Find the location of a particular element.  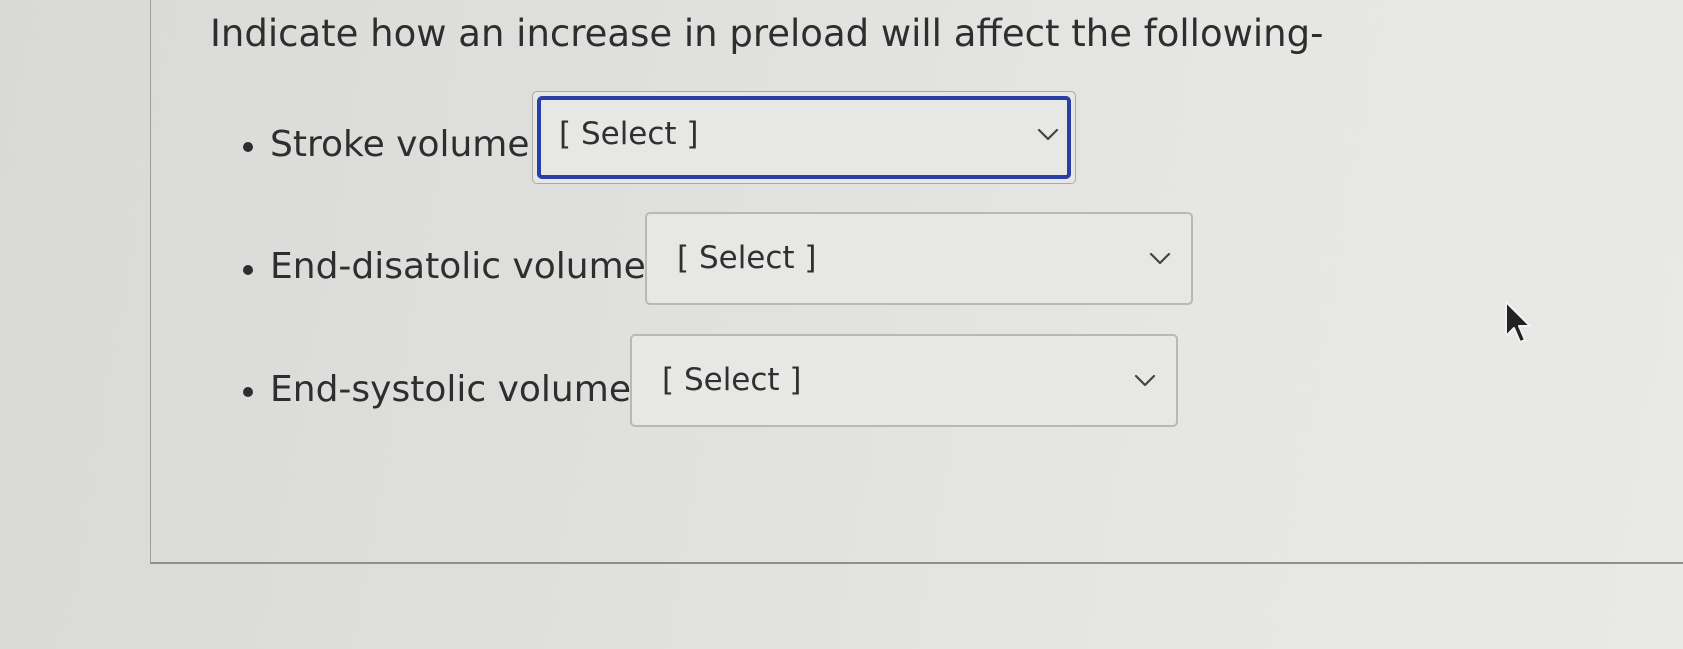

item-label-end-systolic-volume: End-systolic volume is located at coordinates (450, 389).